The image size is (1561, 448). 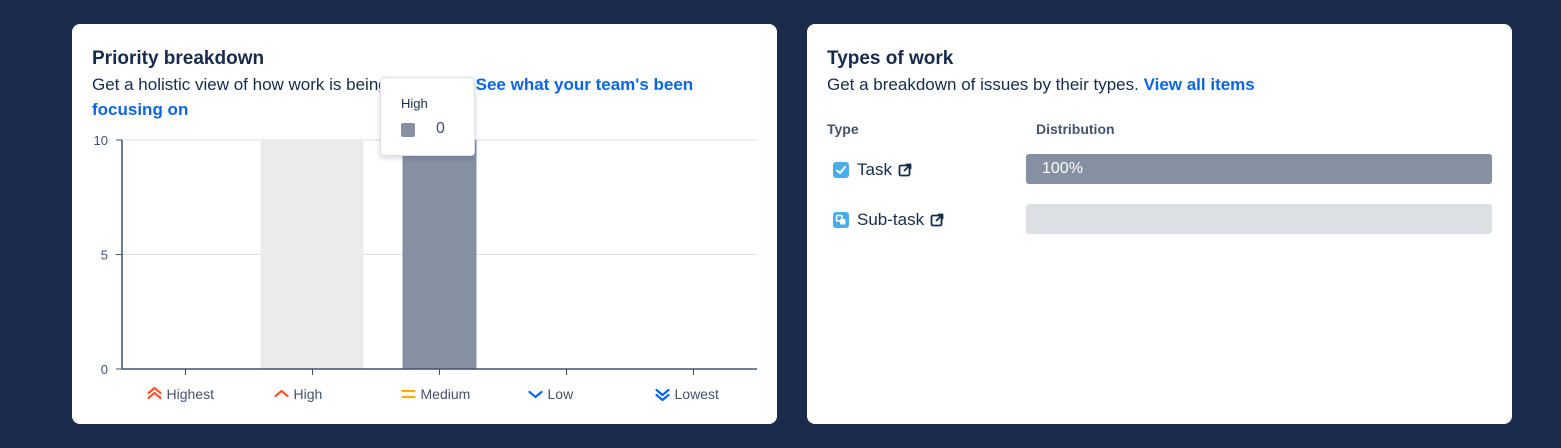 I want to click on y-tick-label: 0, so click(x=104, y=369).